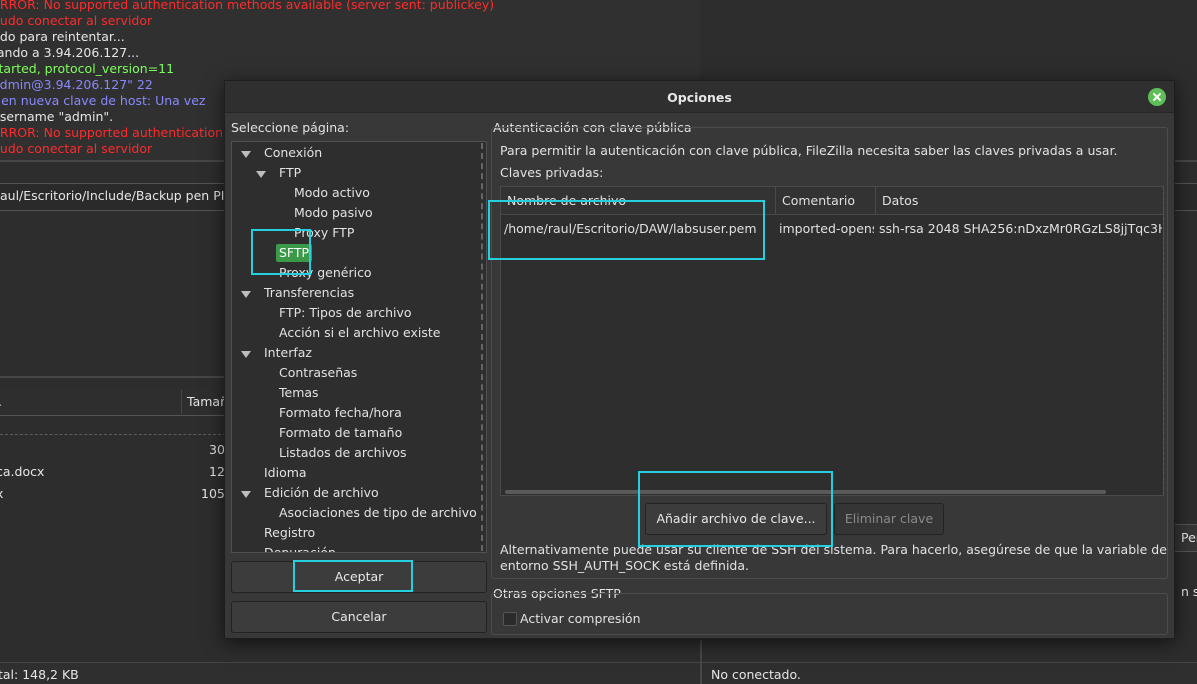  I want to click on table-edge, so click(1163, 341).